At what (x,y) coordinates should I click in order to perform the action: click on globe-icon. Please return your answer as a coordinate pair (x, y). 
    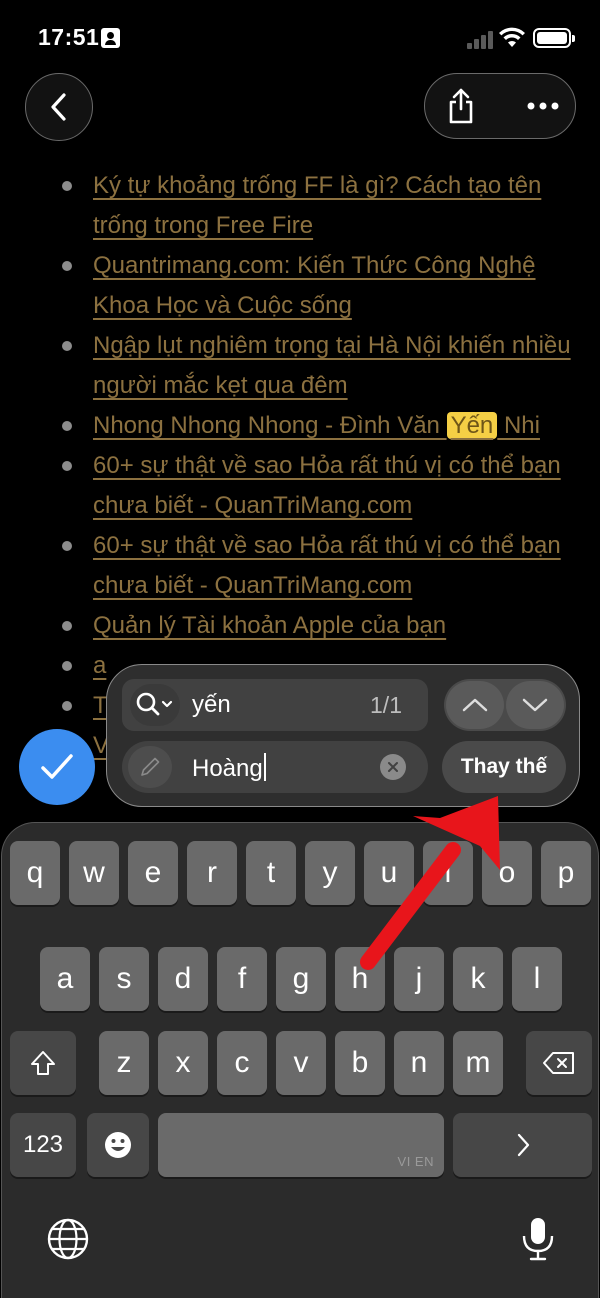
    Looking at the image, I should click on (68, 1239).